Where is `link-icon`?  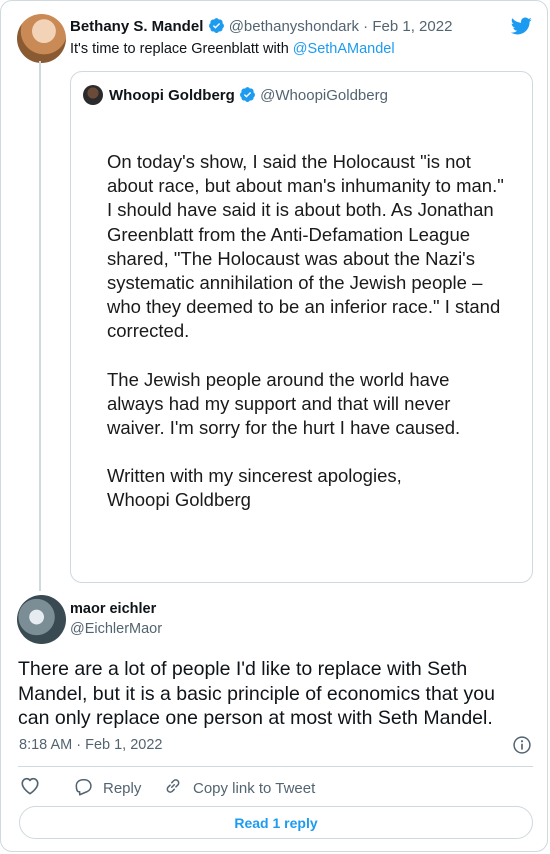 link-icon is located at coordinates (173, 788).